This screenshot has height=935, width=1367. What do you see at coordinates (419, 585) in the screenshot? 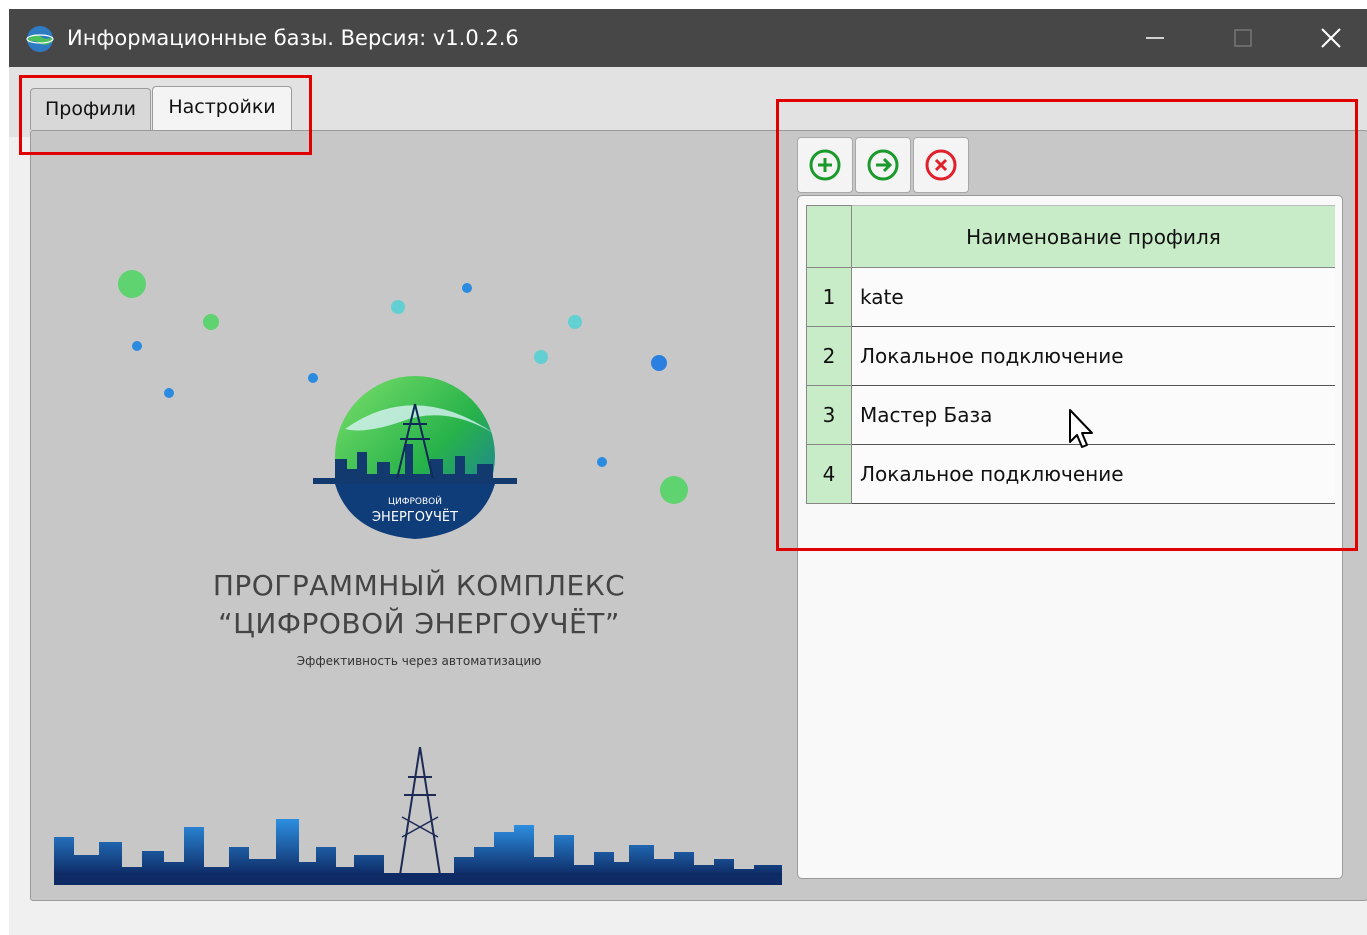
I see `brand-title-line1: ПРОГРАММНЫЙ КОМПЛЕКС` at bounding box center [419, 585].